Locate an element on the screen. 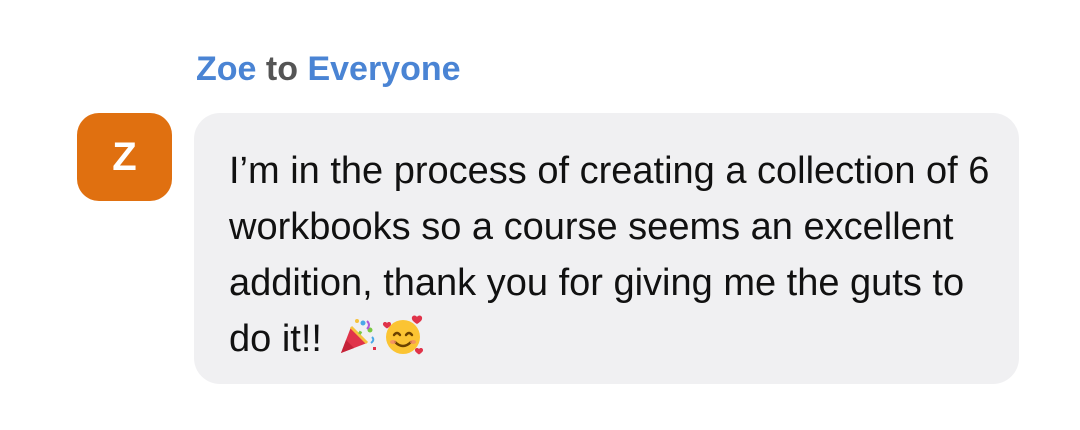 This screenshot has height=430, width=1080. message-header: Zoe to Everyone is located at coordinates (328, 69).